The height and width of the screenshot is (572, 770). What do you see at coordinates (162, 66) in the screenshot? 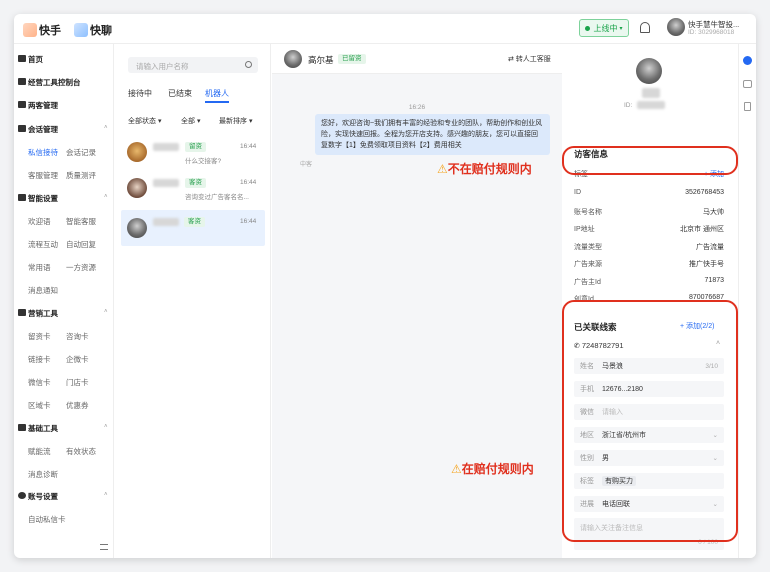
I see `search-placeholder: 请输入用户名称` at bounding box center [162, 66].